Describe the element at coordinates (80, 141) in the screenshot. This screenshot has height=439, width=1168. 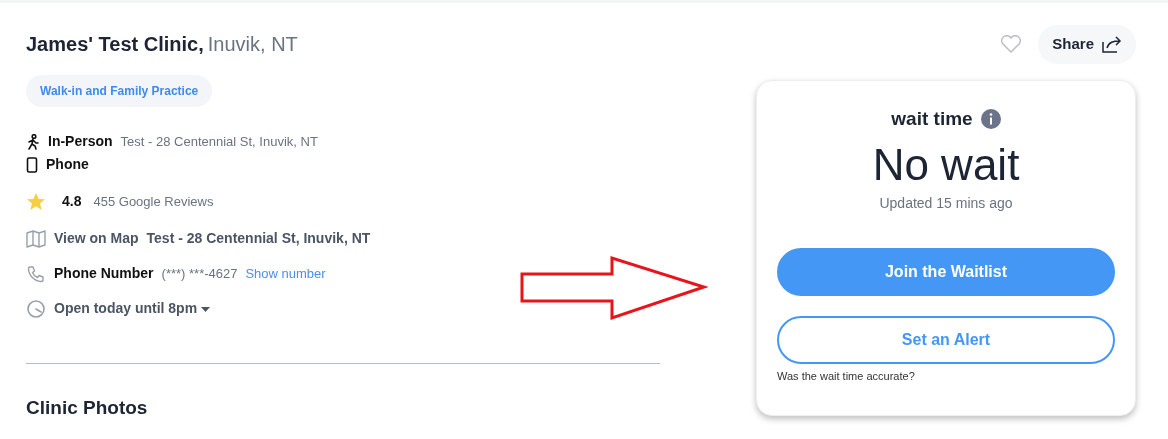
I see `visit-type-label: In-Person` at that location.